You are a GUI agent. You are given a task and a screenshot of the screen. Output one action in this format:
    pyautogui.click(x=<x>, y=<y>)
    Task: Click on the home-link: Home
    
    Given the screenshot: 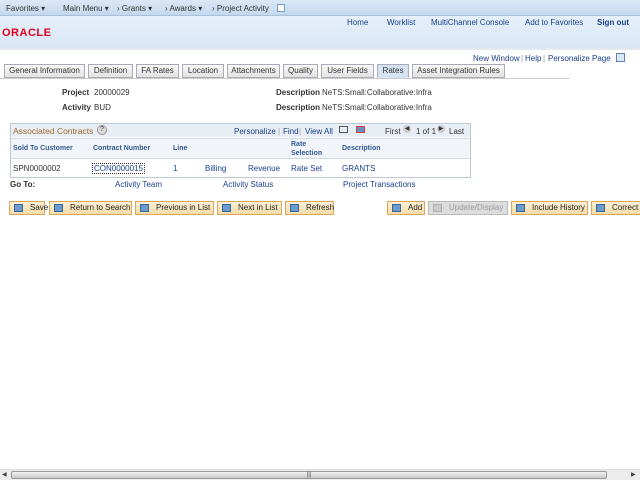 What is the action you would take?
    pyautogui.click(x=357, y=22)
    